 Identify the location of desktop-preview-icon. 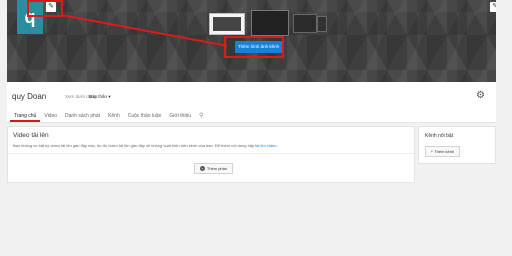
(227, 24).